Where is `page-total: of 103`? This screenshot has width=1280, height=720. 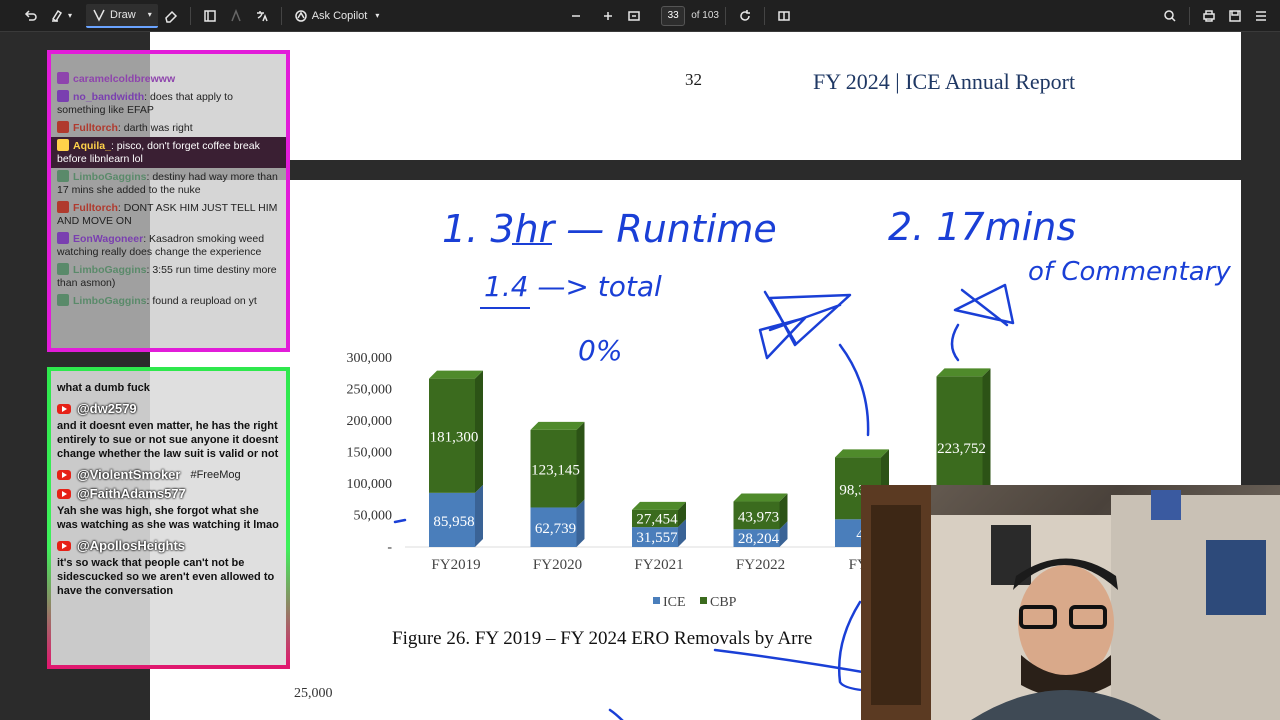 page-total: of 103 is located at coordinates (705, 15).